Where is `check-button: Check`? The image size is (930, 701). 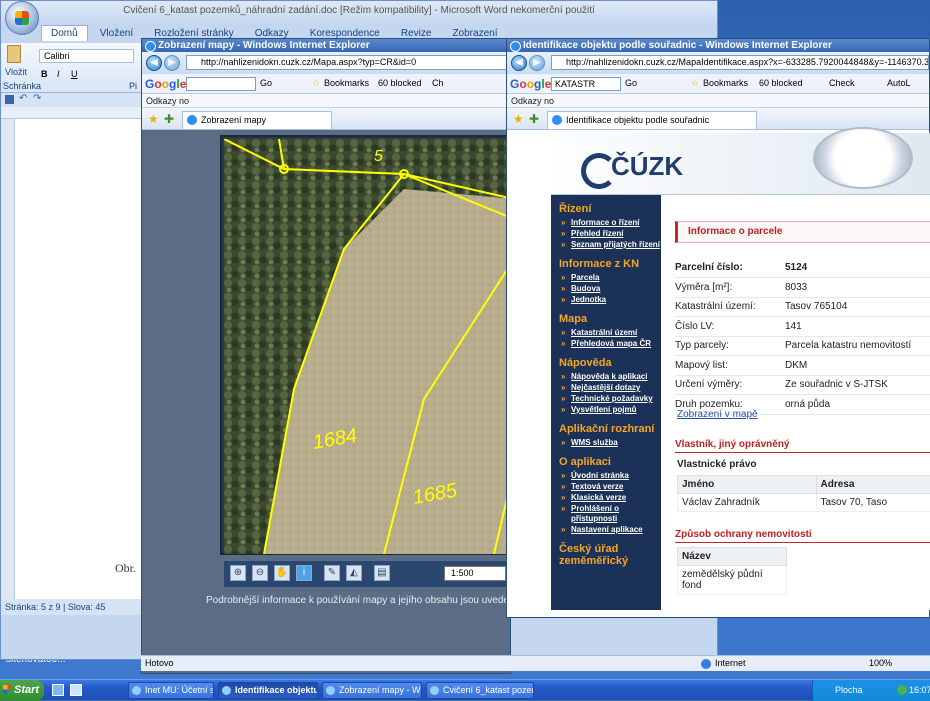 check-button: Check is located at coordinates (842, 83).